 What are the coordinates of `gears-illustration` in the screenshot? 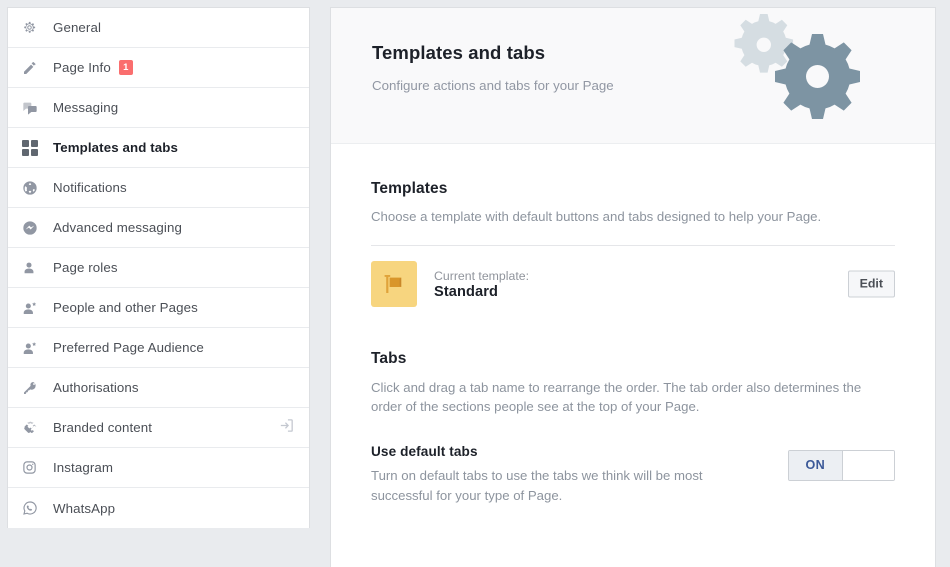 It's located at (801, 74).